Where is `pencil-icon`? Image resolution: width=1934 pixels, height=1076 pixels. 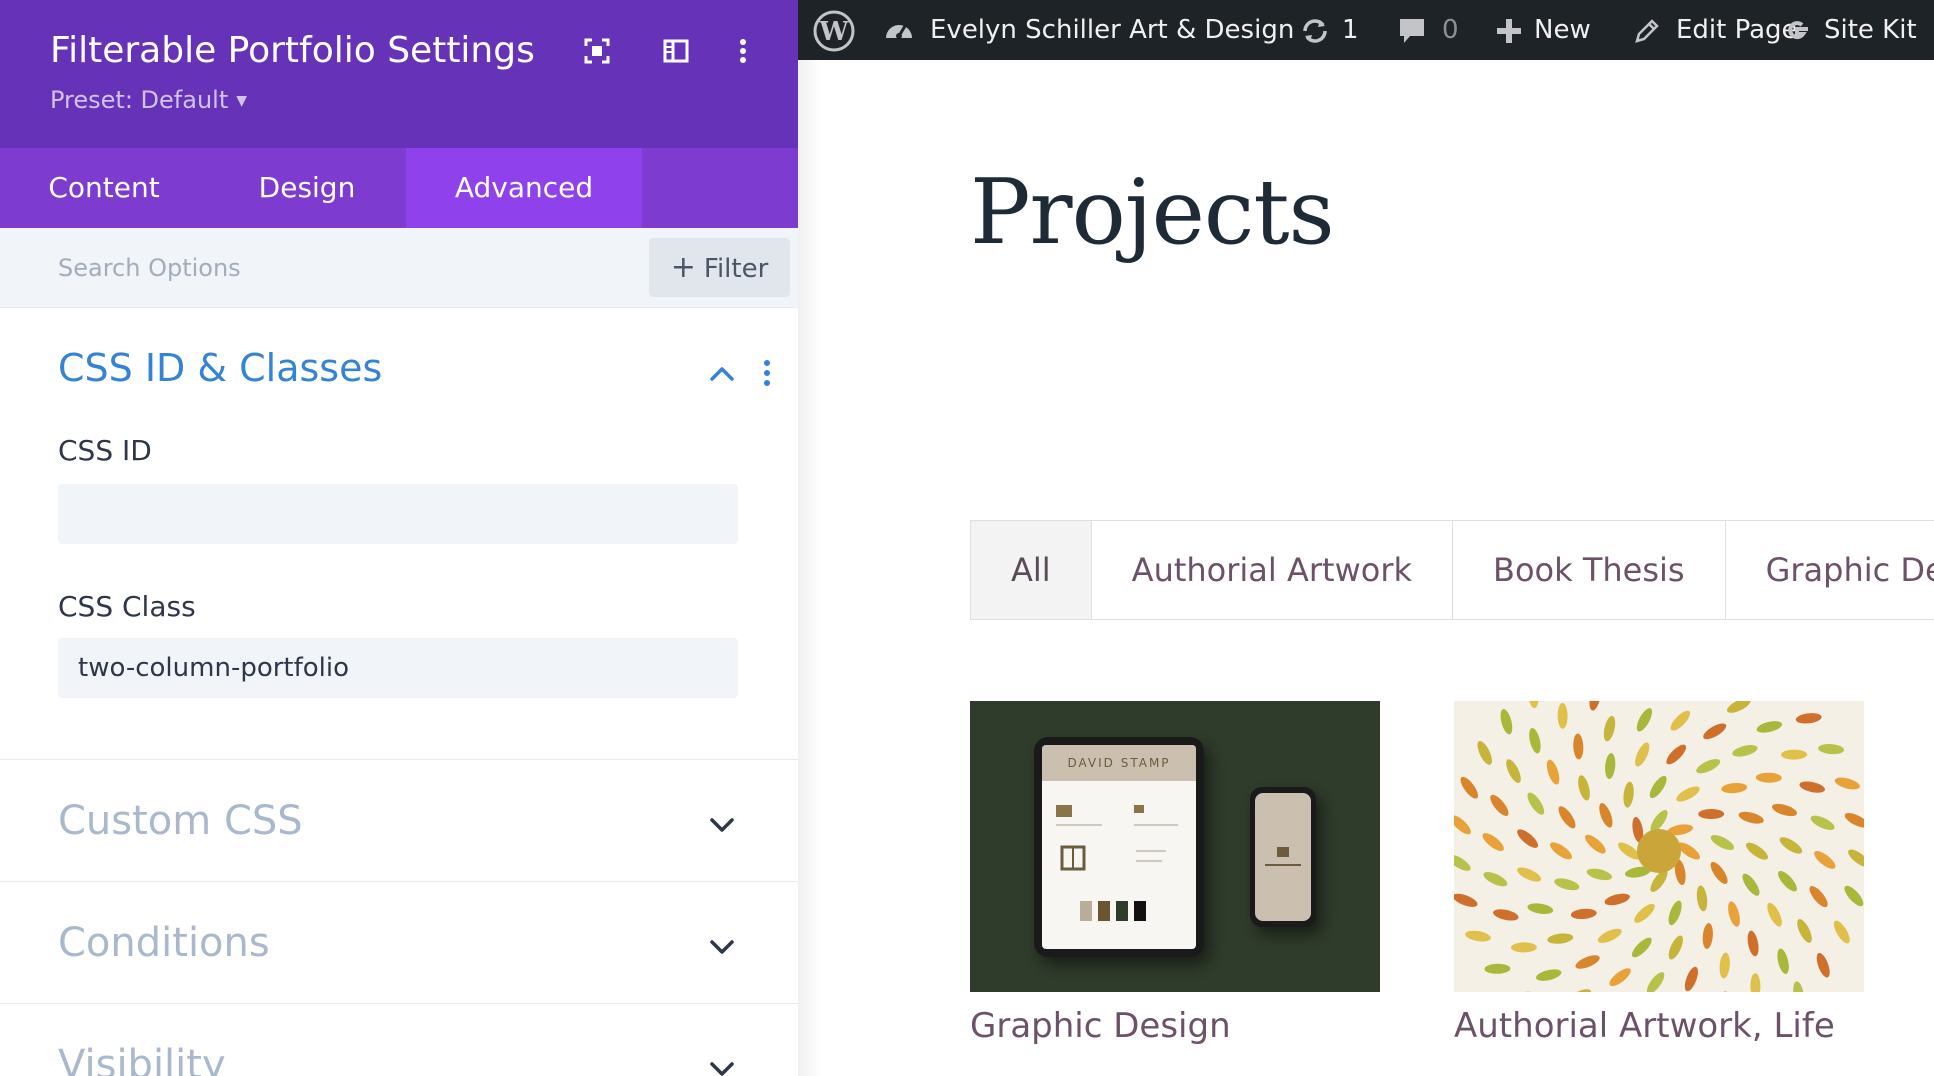
pencil-icon is located at coordinates (1647, 30).